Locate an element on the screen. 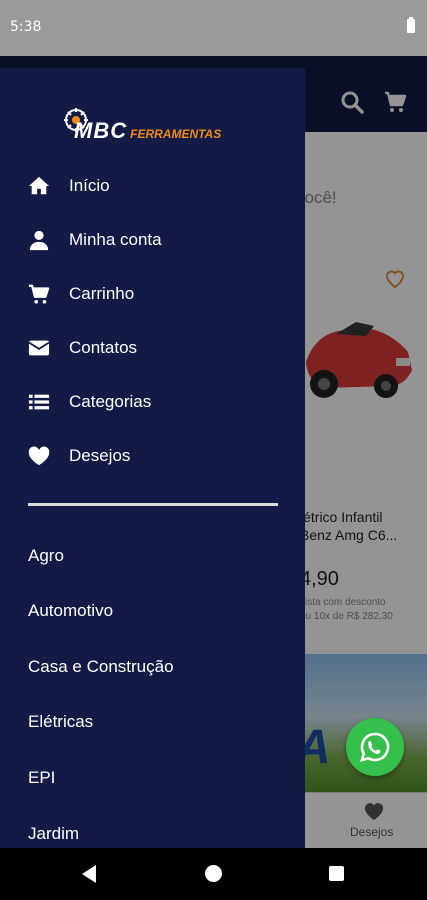  system-navigation-bar is located at coordinates (213, 874).